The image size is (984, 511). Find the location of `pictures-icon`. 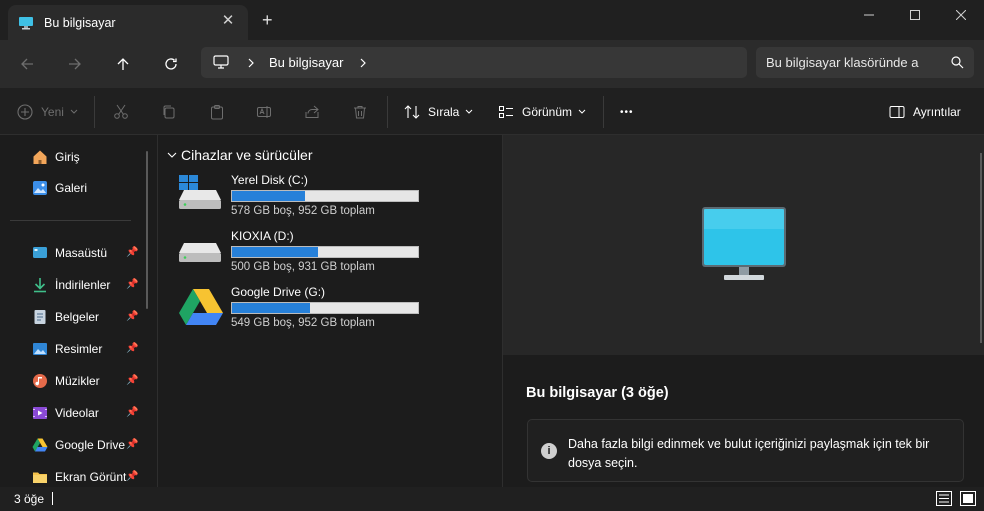

pictures-icon is located at coordinates (40, 349).